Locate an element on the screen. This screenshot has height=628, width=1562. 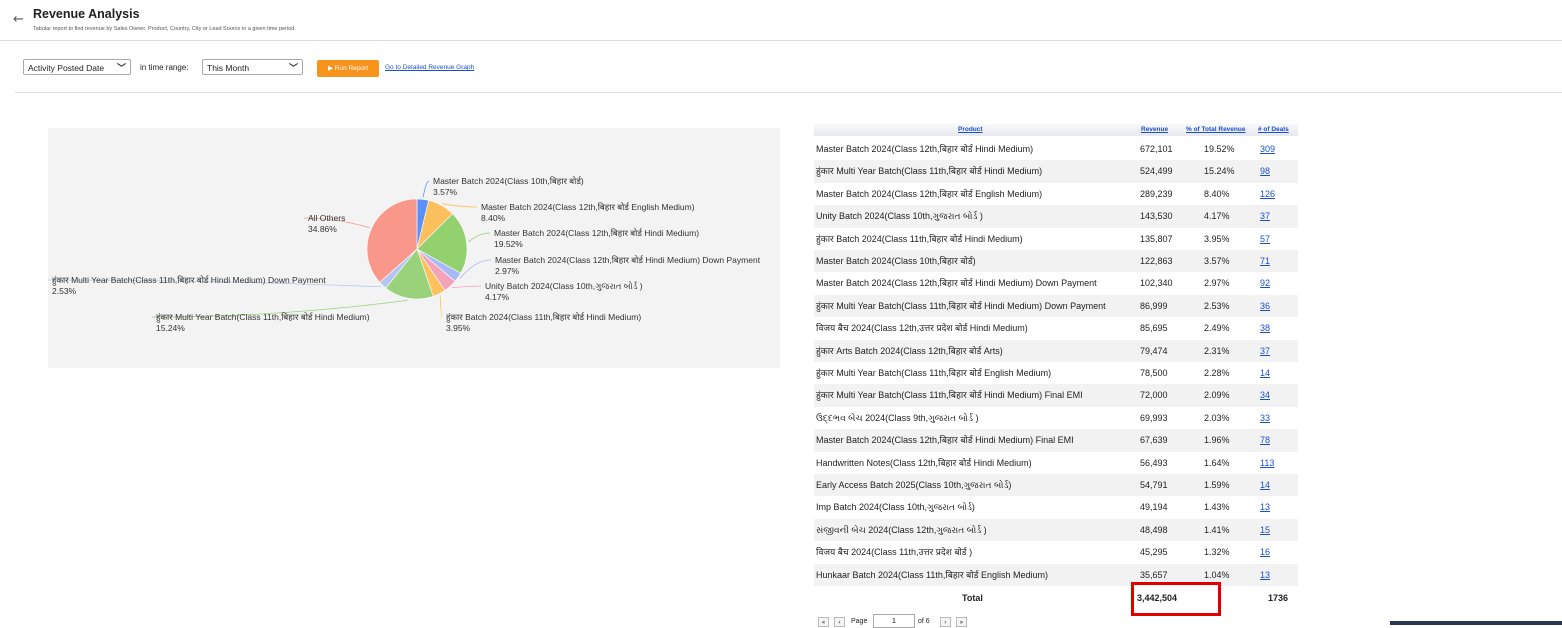
deals-link: 38 is located at coordinates (1265, 328).